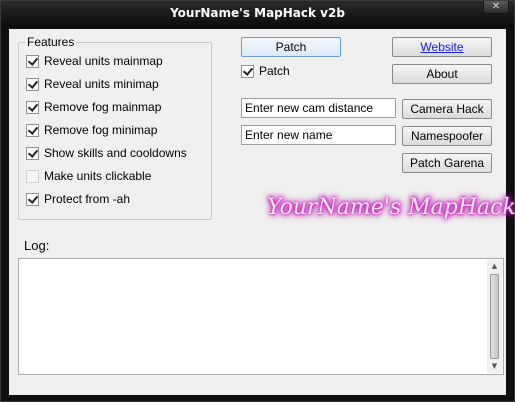 This screenshot has height=402, width=515. Describe the element at coordinates (494, 366) in the screenshot. I see `down-arrow-icon: ▼` at that location.